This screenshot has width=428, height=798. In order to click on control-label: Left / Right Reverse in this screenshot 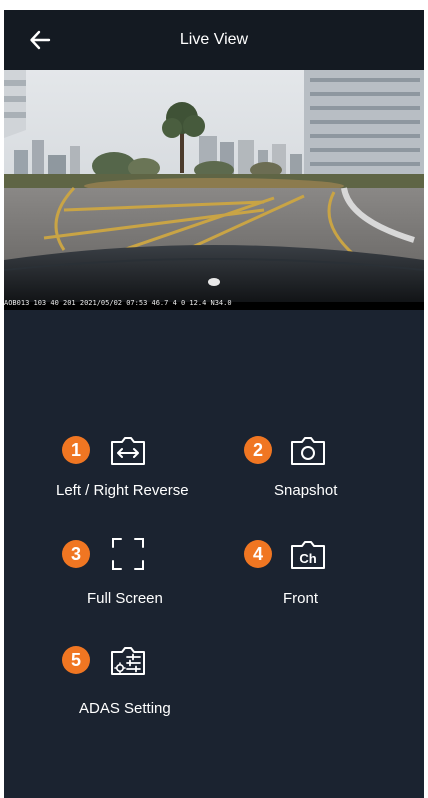, I will do `click(122, 490)`.